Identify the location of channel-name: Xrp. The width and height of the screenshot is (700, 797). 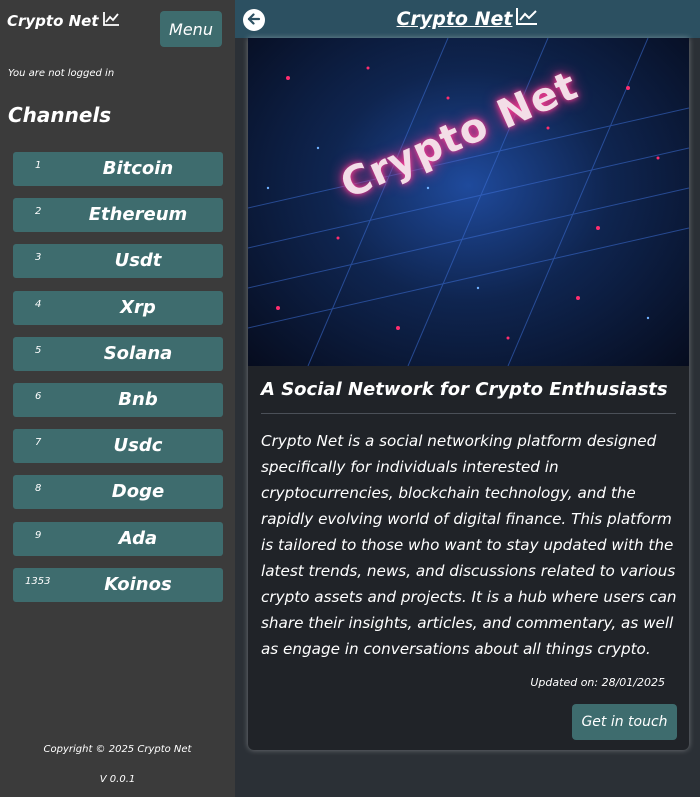
(138, 307).